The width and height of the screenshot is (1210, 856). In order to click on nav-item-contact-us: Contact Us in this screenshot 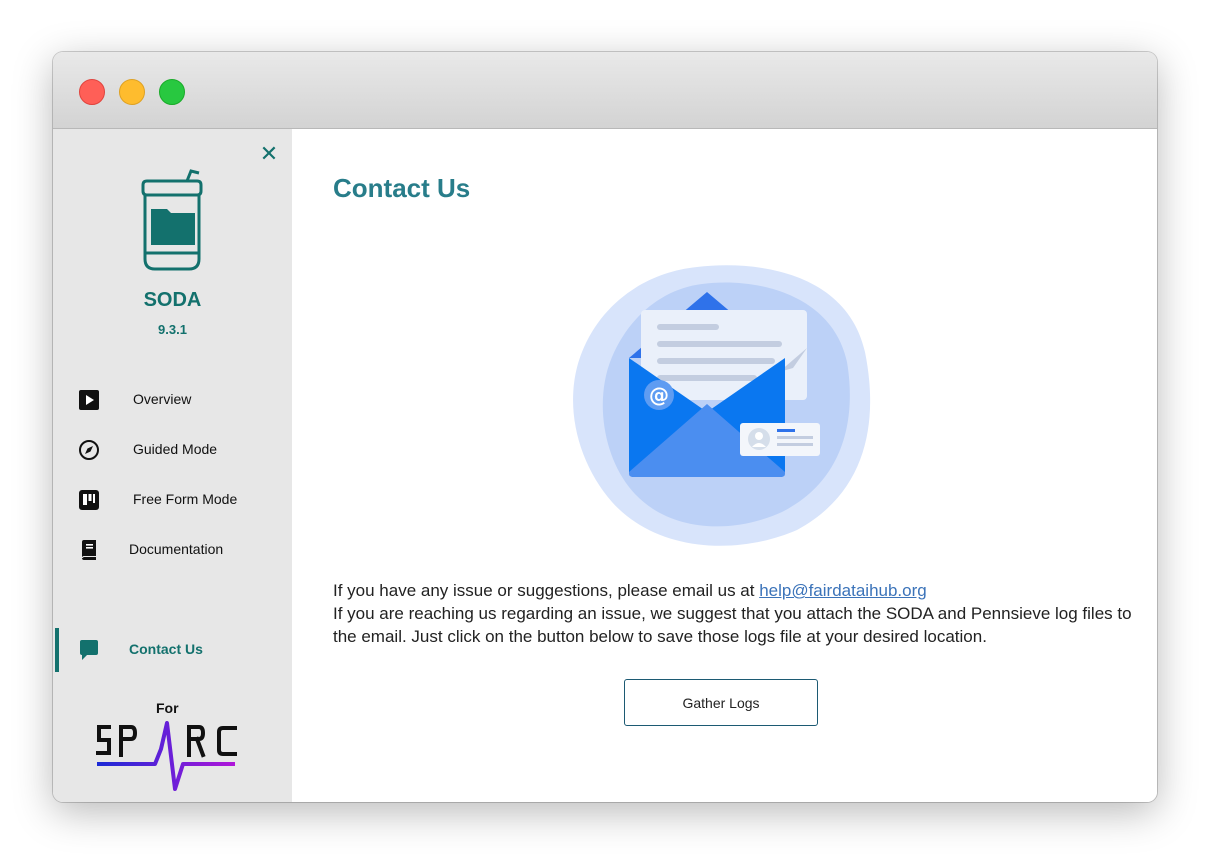, I will do `click(172, 650)`.